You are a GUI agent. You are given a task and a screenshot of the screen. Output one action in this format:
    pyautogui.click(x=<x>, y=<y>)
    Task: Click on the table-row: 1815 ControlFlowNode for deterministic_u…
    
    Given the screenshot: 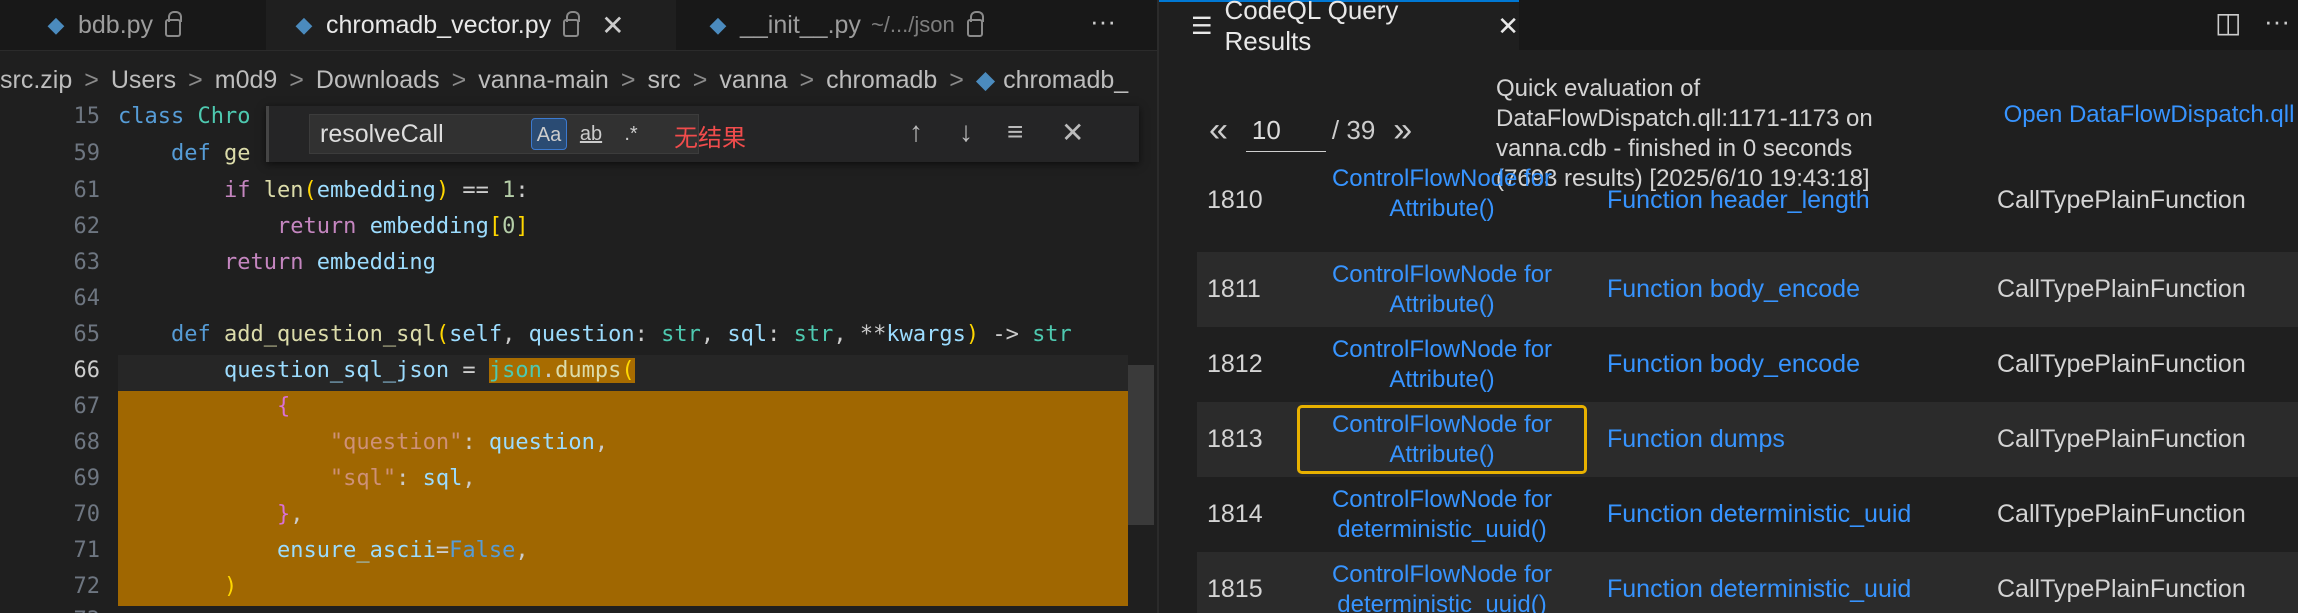 What is the action you would take?
    pyautogui.click(x=1747, y=582)
    